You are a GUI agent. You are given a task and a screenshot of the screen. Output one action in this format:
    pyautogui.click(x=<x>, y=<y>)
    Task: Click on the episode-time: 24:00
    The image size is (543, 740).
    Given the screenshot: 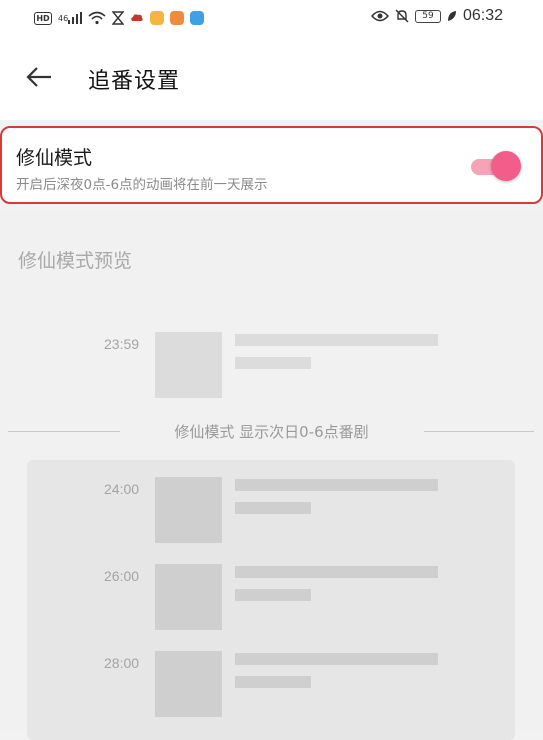 What is the action you would take?
    pyautogui.click(x=122, y=489)
    